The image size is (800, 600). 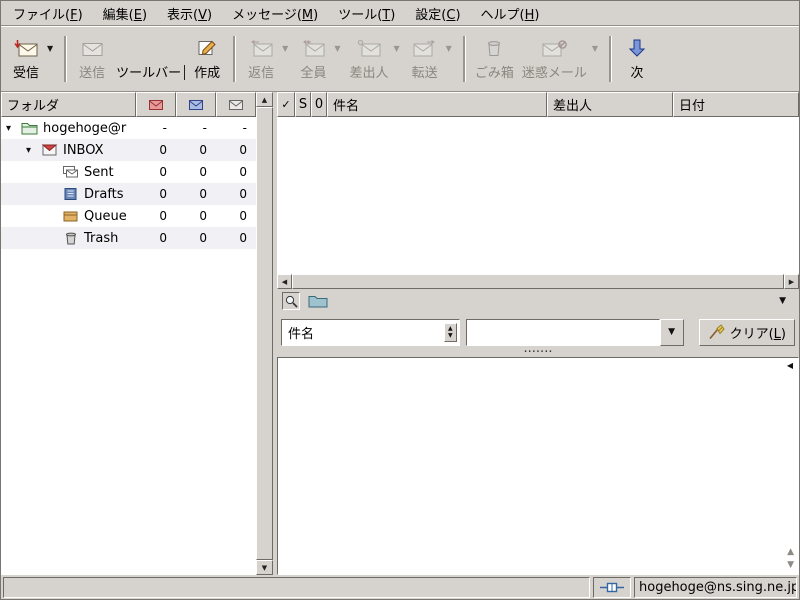 What do you see at coordinates (128, 238) in the screenshot?
I see `folder-row-trash: Trash 0 0 0` at bounding box center [128, 238].